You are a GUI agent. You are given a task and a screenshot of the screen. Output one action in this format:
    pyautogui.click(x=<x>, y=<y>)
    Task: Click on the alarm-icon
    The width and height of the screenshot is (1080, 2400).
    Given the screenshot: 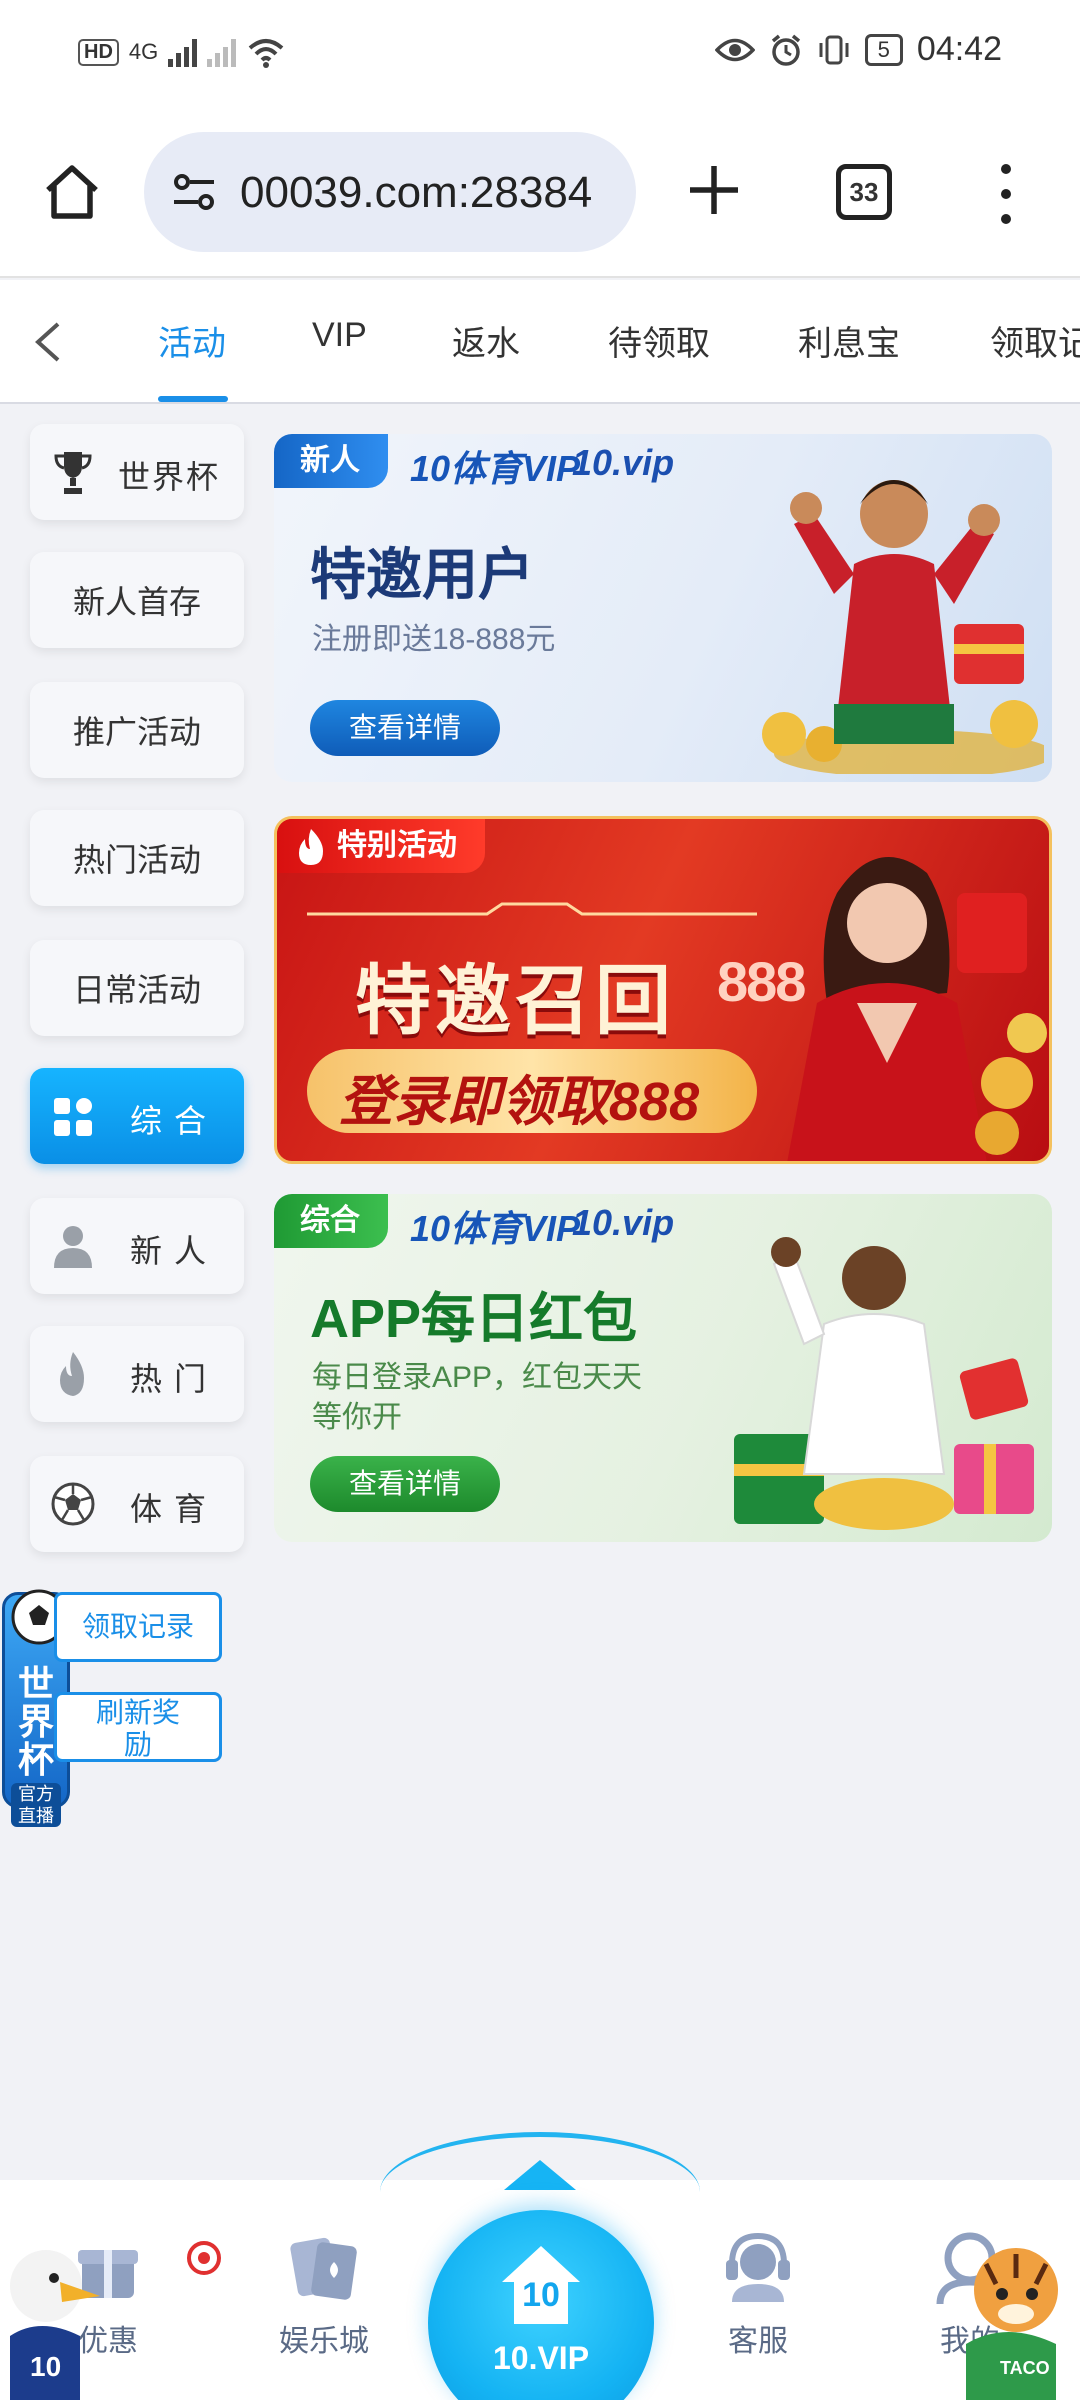 What is the action you would take?
    pyautogui.click(x=785, y=50)
    